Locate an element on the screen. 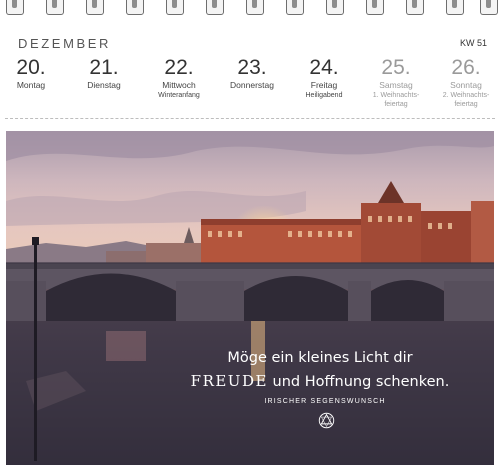 Image resolution: width=500 pixels, height=471 pixels. week-number: KW 51 is located at coordinates (473, 43).